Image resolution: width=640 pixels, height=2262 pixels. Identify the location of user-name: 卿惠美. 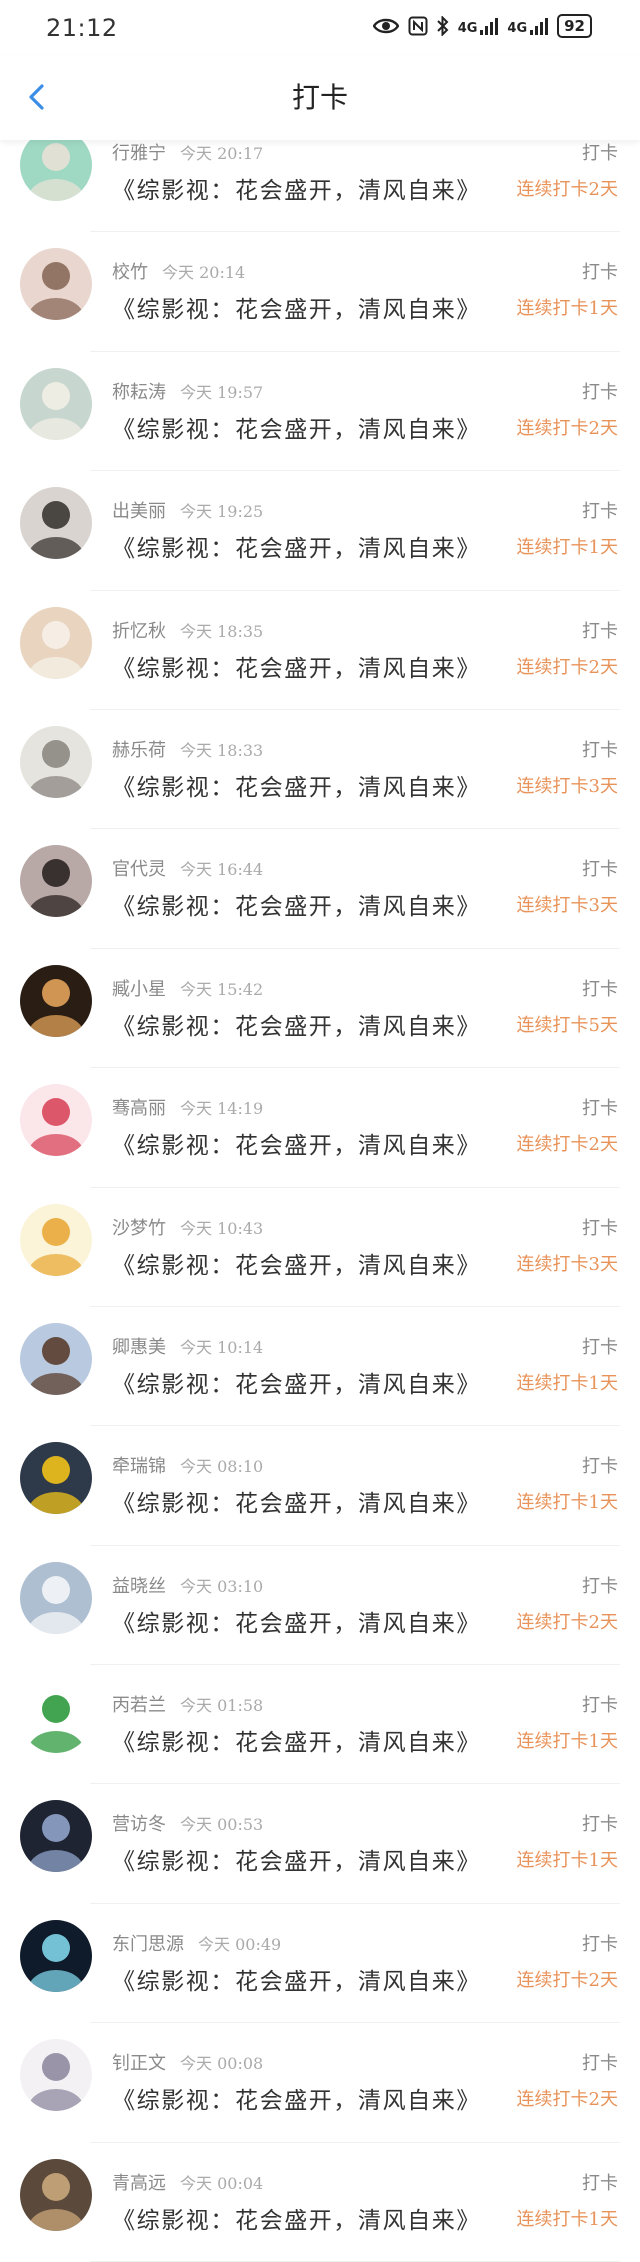
(139, 1347).